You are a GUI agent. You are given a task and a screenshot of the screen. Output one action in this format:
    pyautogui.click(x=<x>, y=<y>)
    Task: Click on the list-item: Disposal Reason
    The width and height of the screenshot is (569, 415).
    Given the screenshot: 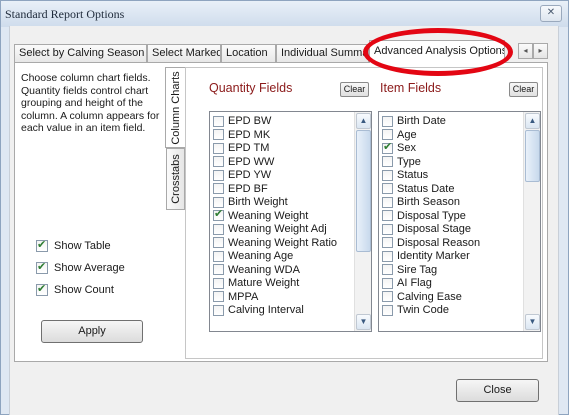 What is the action you would take?
    pyautogui.click(x=459, y=244)
    